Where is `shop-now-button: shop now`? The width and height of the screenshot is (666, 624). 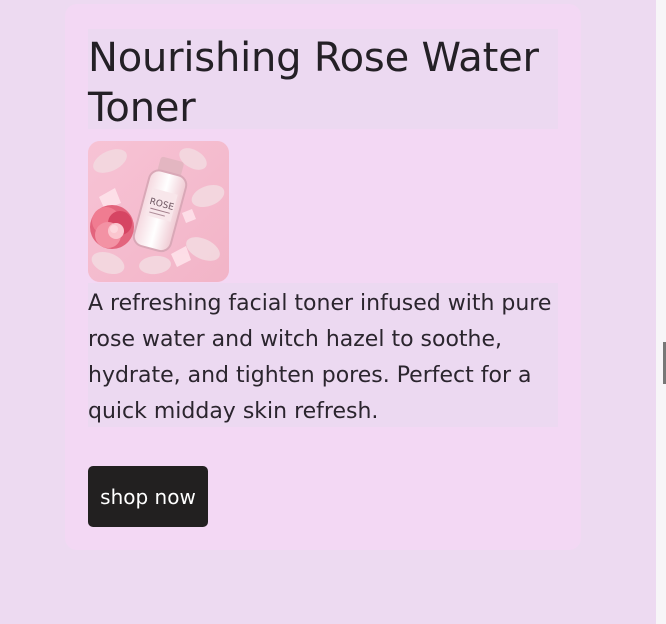 shop-now-button: shop now is located at coordinates (148, 496).